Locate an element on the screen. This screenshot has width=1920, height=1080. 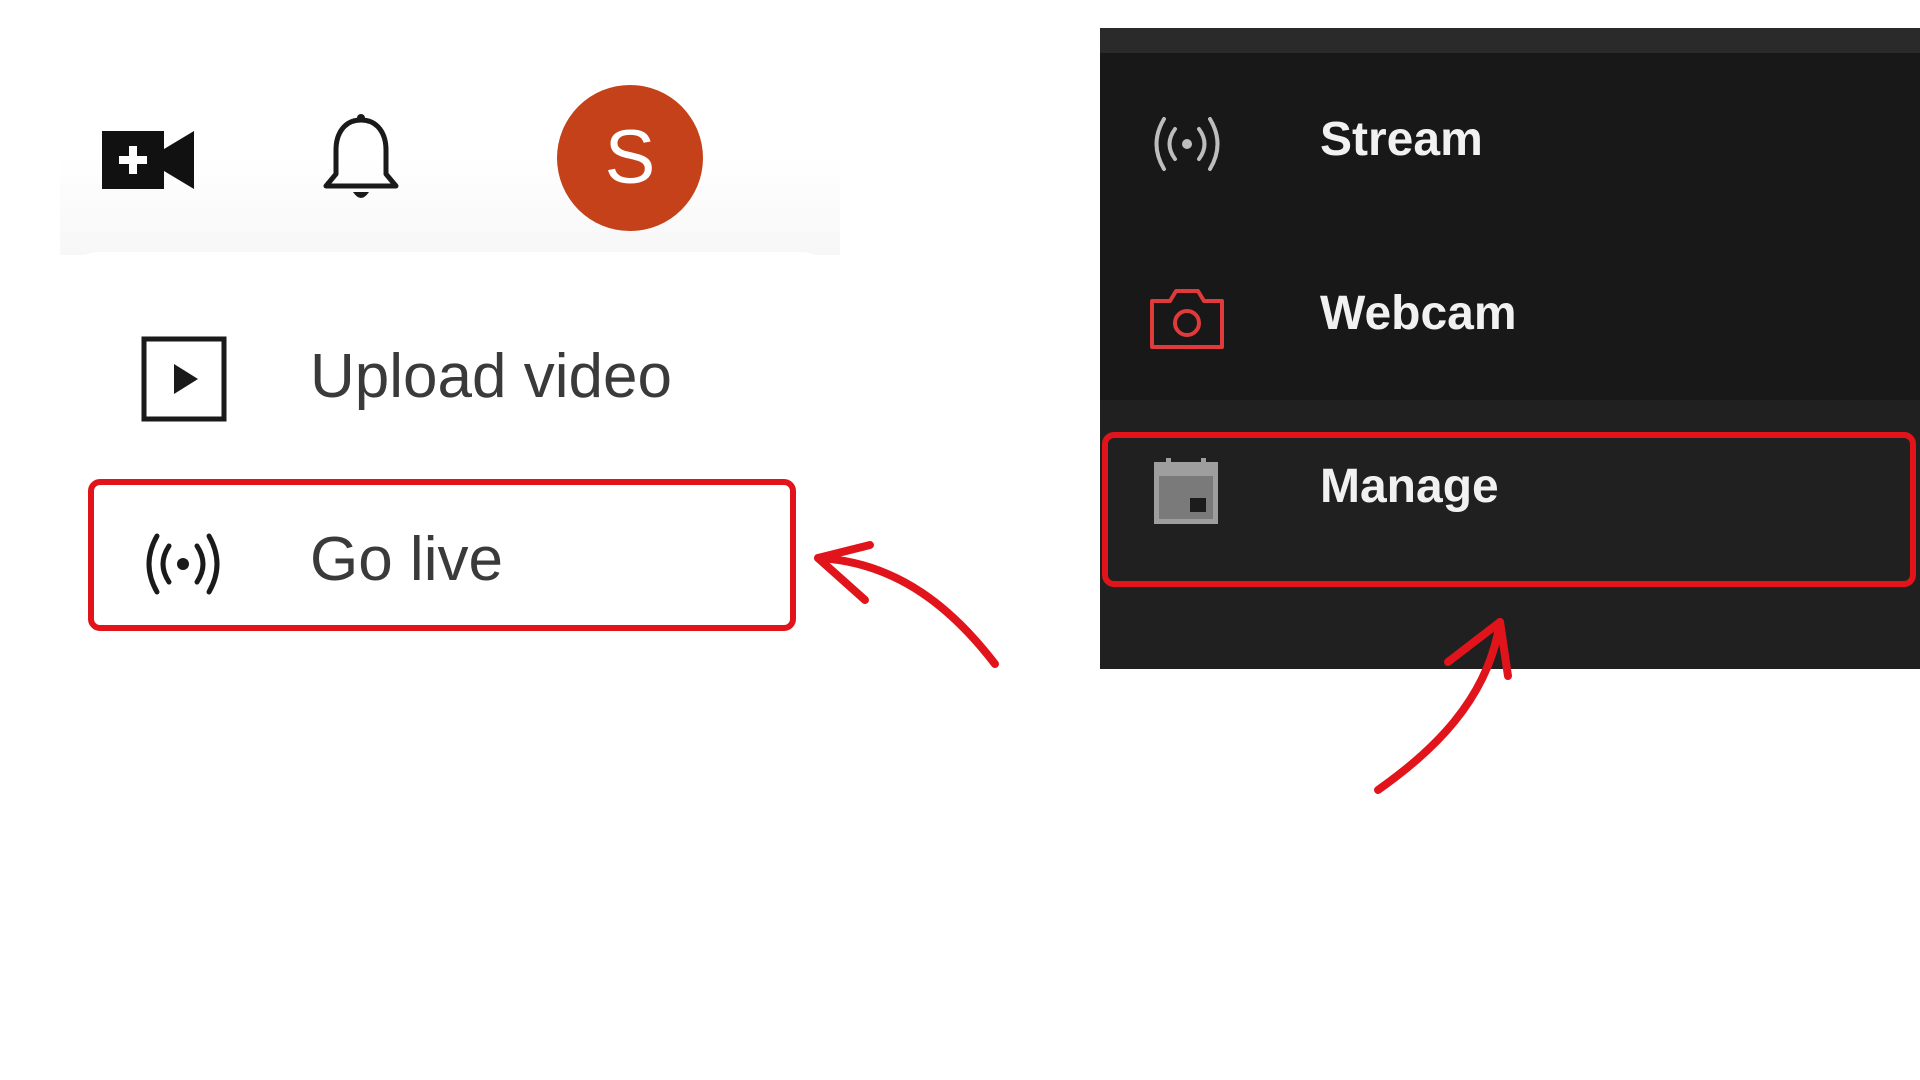
panel-top-strip is located at coordinates (1510, 40).